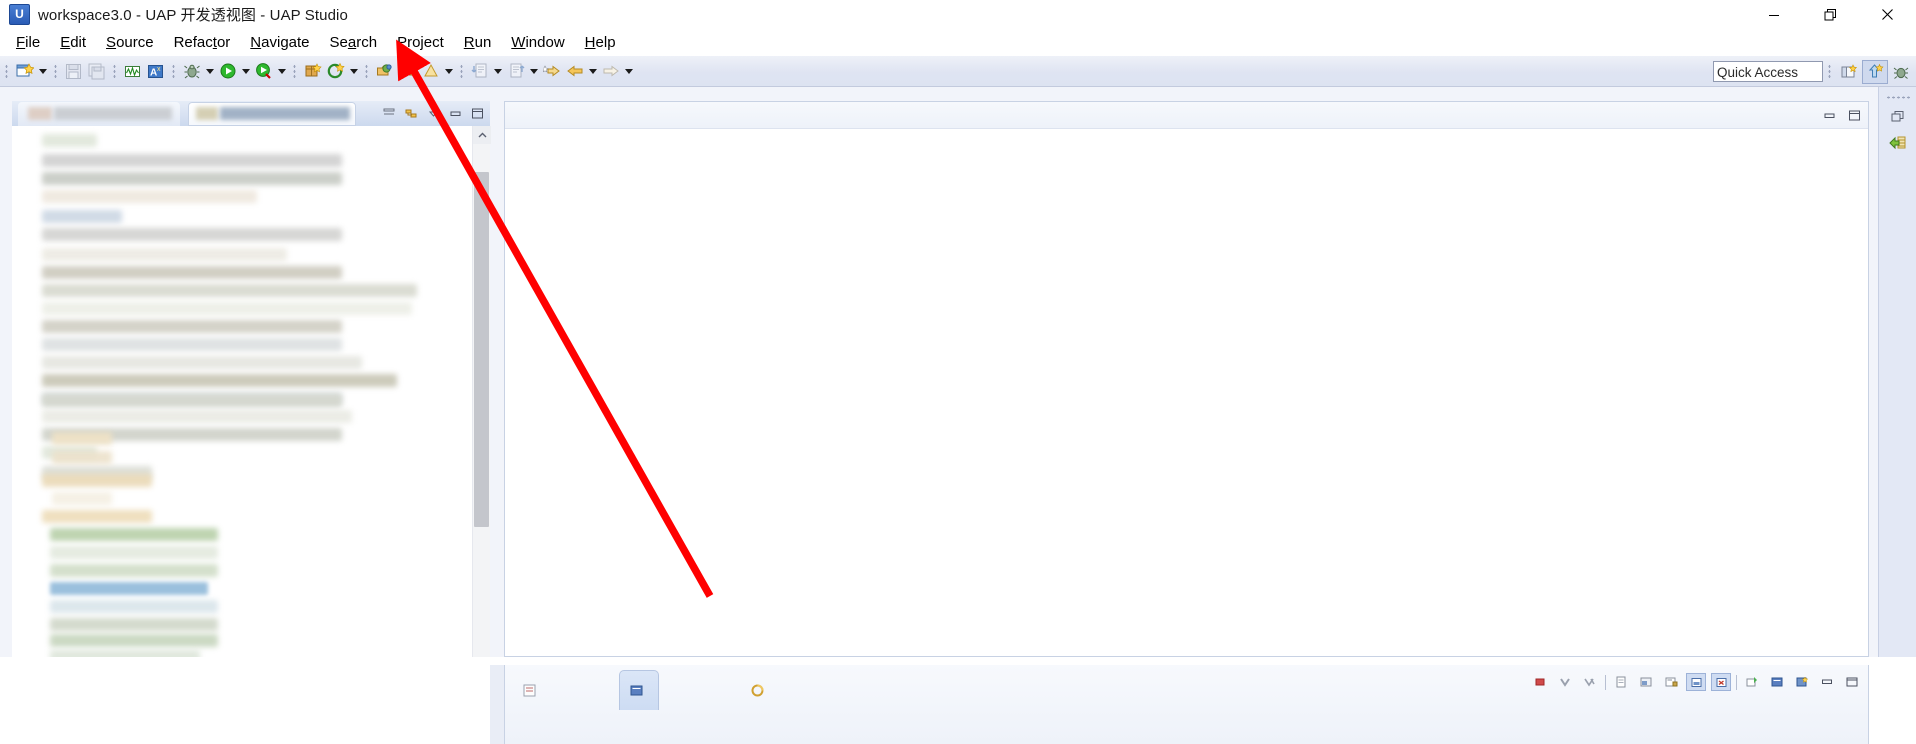 This screenshot has width=1916, height=744. What do you see at coordinates (1590, 682) in the screenshot?
I see `remove-all-terminated-icon` at bounding box center [1590, 682].